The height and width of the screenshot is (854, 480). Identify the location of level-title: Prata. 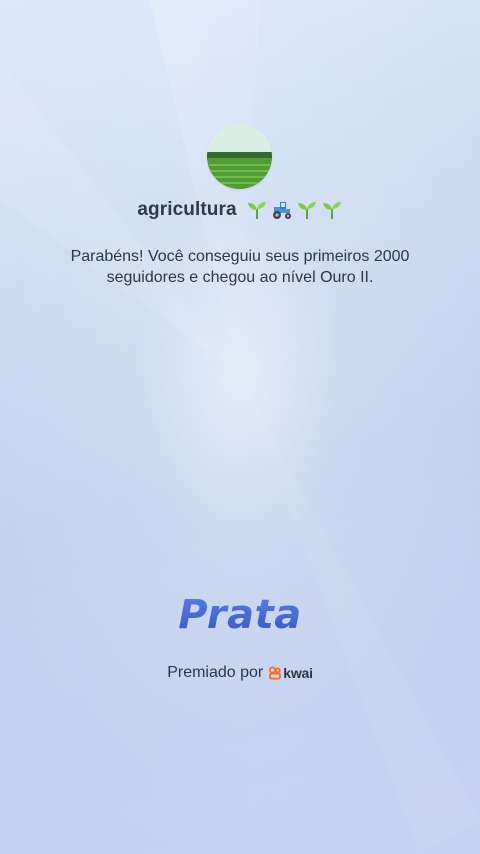
(240, 615).